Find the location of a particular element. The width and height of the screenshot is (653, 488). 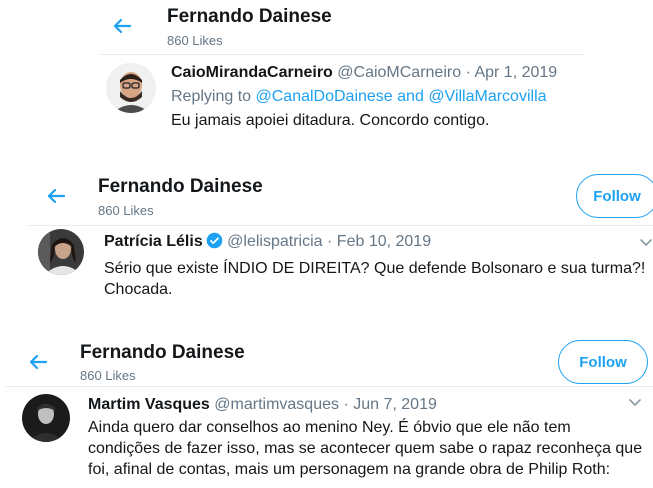

author-name: Patrícia Lélis is located at coordinates (153, 241).